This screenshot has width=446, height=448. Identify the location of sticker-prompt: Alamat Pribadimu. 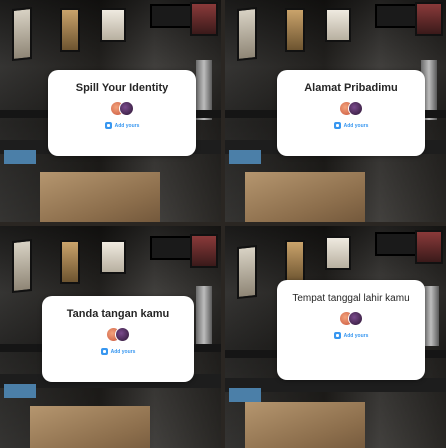
(351, 88).